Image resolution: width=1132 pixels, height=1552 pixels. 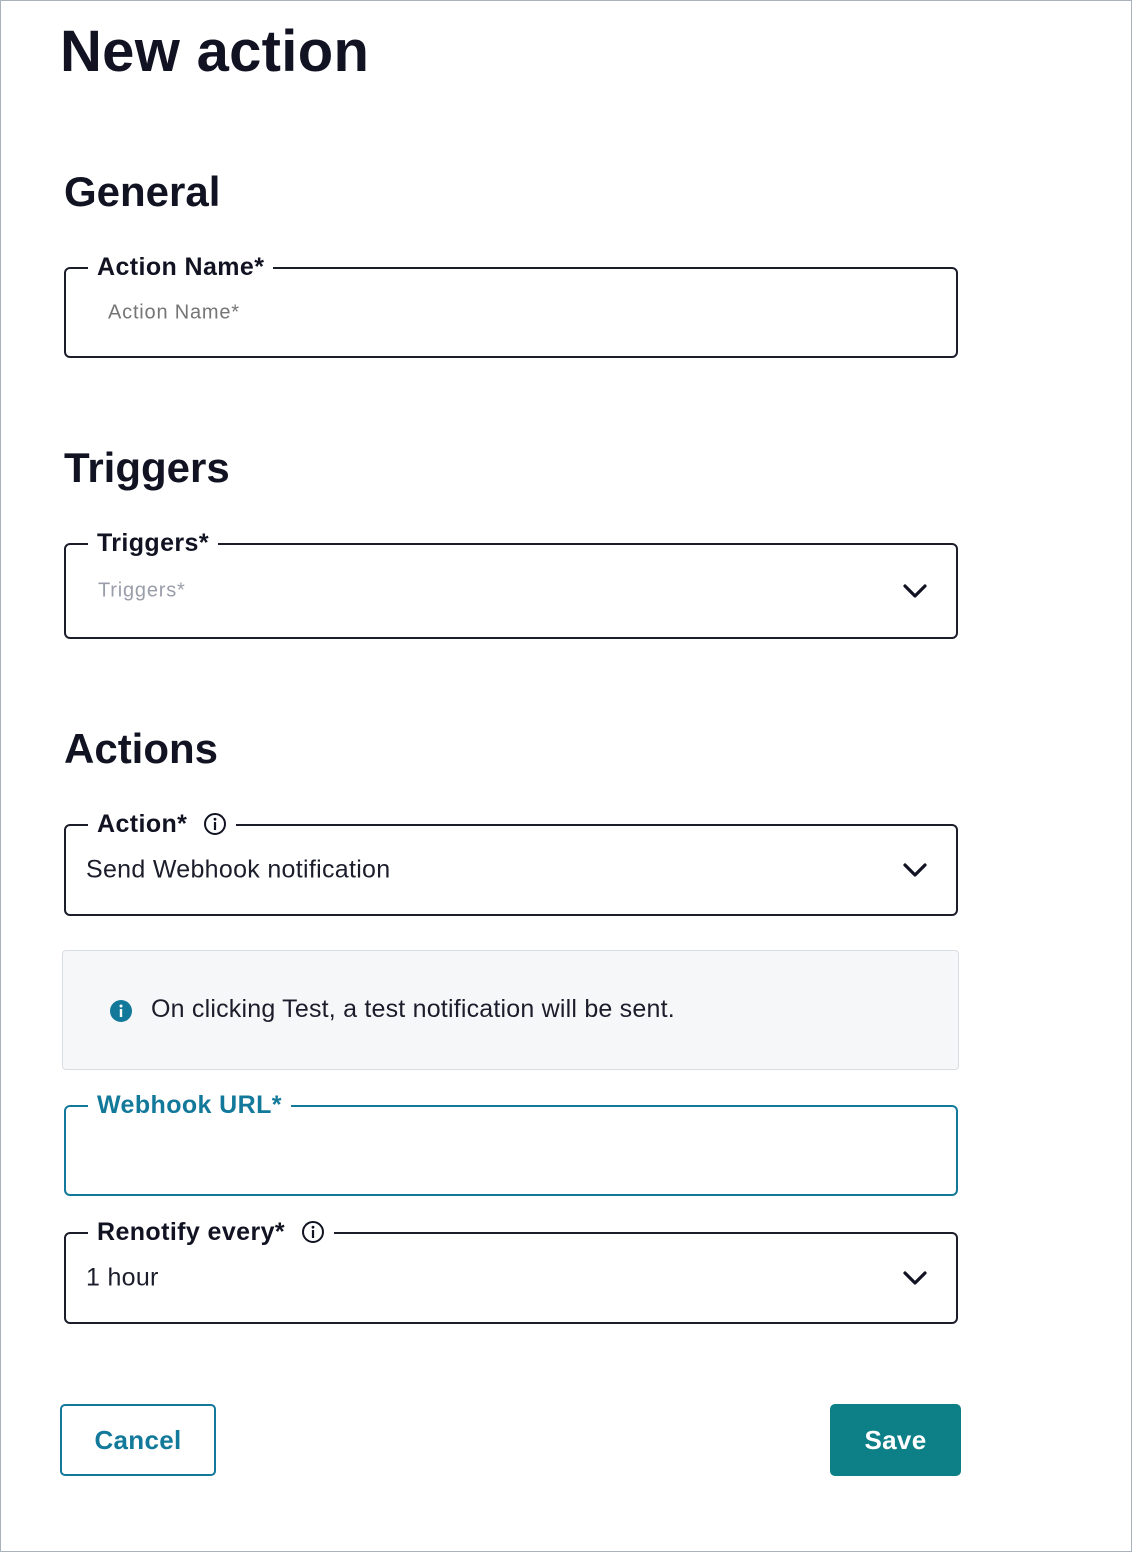 What do you see at coordinates (211, 1232) in the screenshot?
I see `renotify-label: Renotify every*` at bounding box center [211, 1232].